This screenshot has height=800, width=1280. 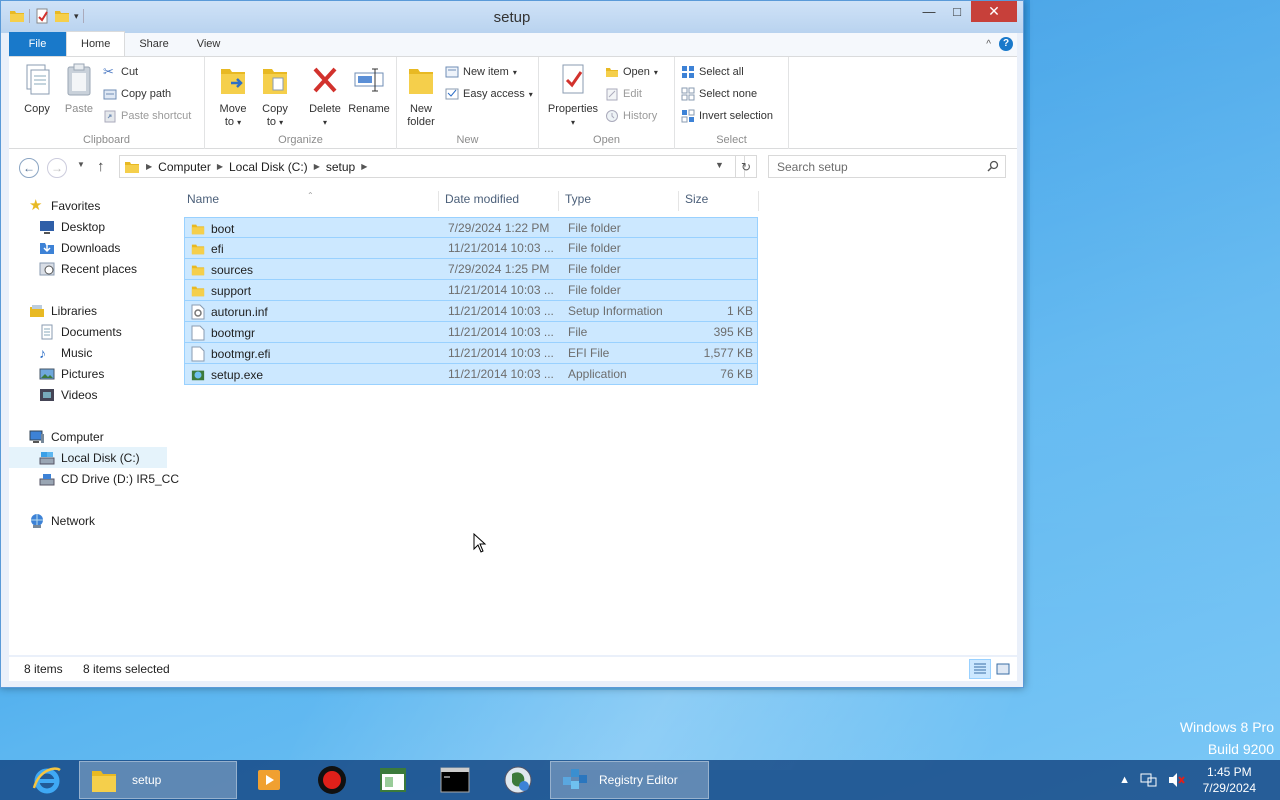 What do you see at coordinates (499, 201) in the screenshot?
I see `column-header-date: Date modified` at bounding box center [499, 201].